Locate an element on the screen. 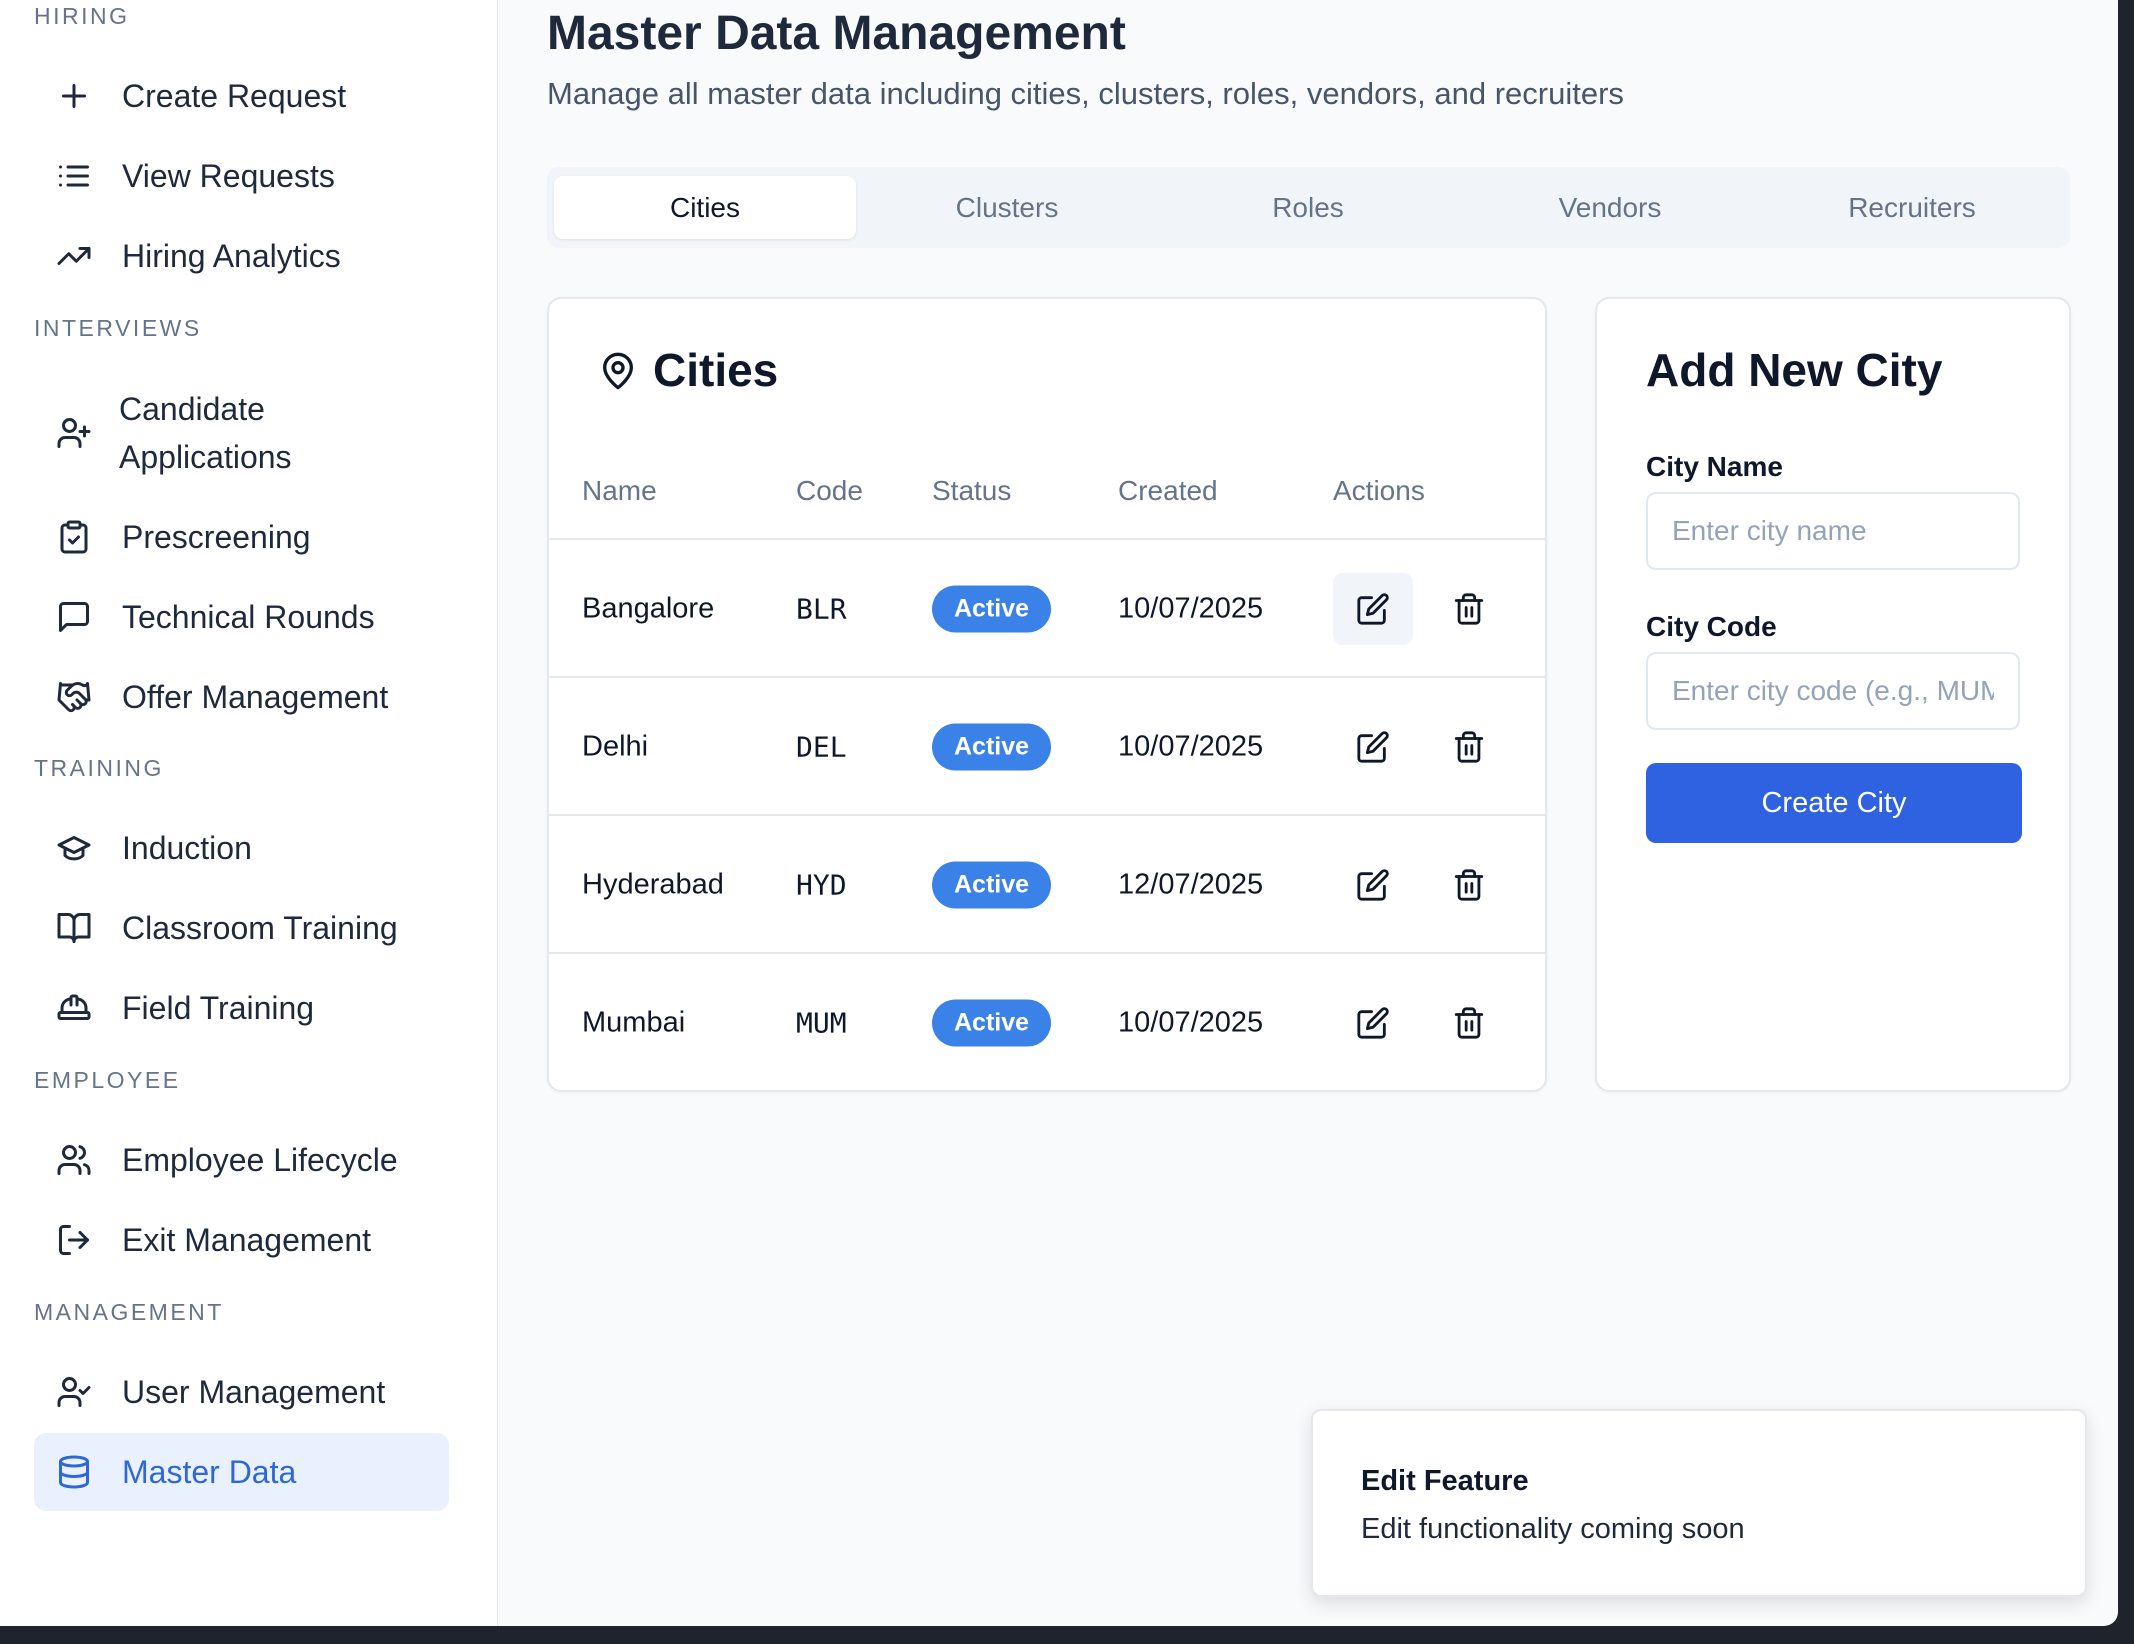  sidebar-item-classroom-training: Classroom Training is located at coordinates (241, 928).